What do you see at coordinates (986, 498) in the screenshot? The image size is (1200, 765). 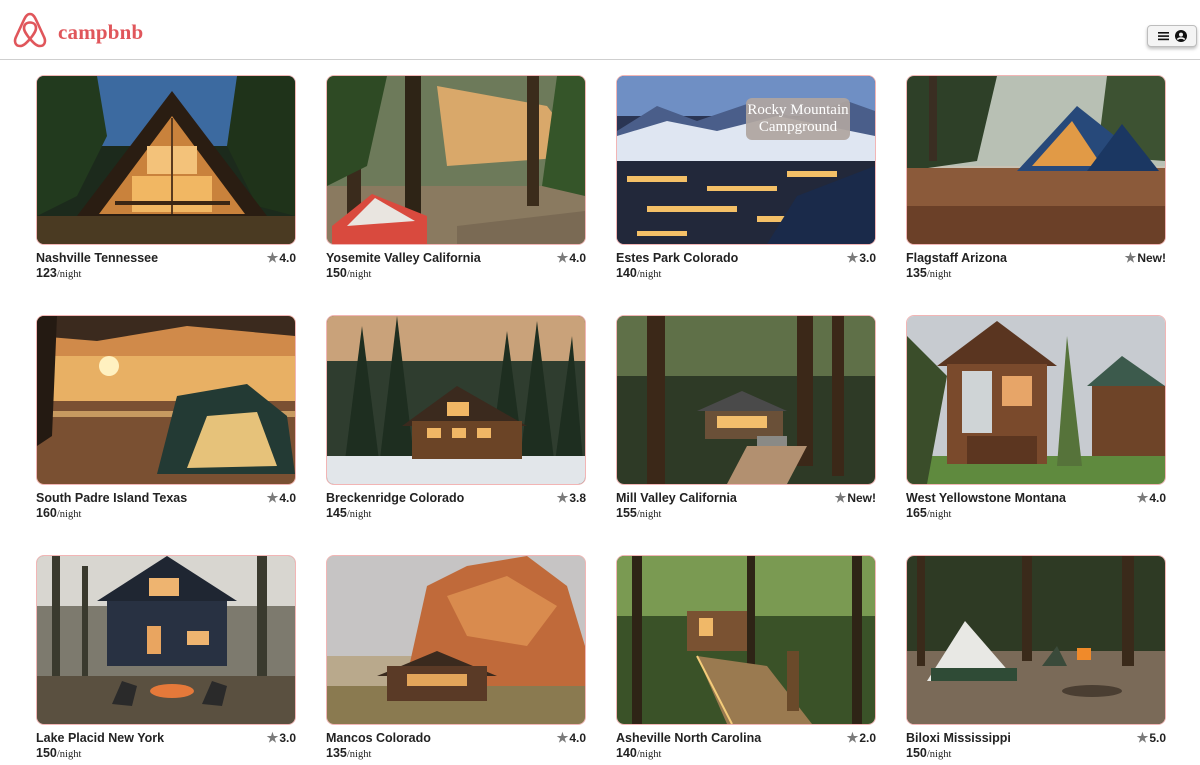 I see `listing-title: West Yellowstone Montana` at bounding box center [986, 498].